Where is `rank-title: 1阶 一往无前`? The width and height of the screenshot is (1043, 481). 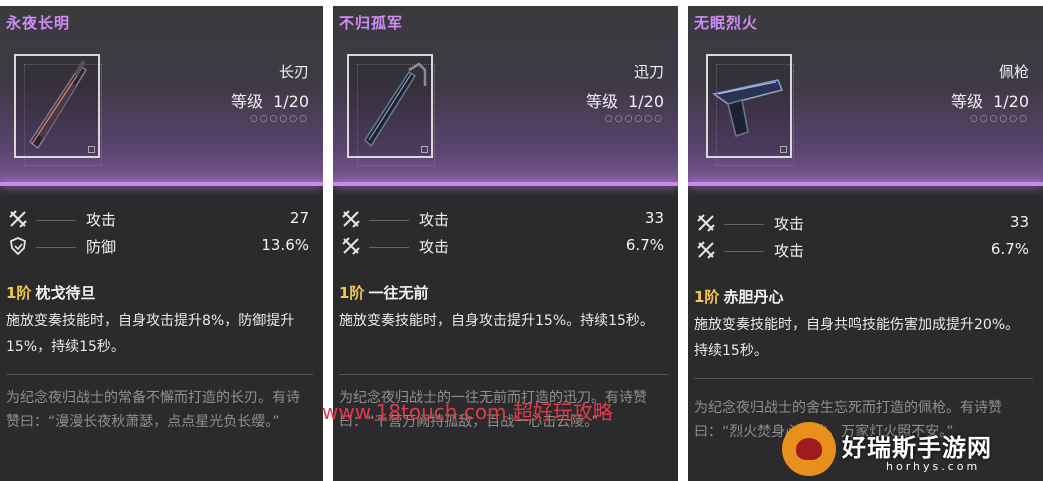
rank-title: 1阶 一往无前 is located at coordinates (383, 292).